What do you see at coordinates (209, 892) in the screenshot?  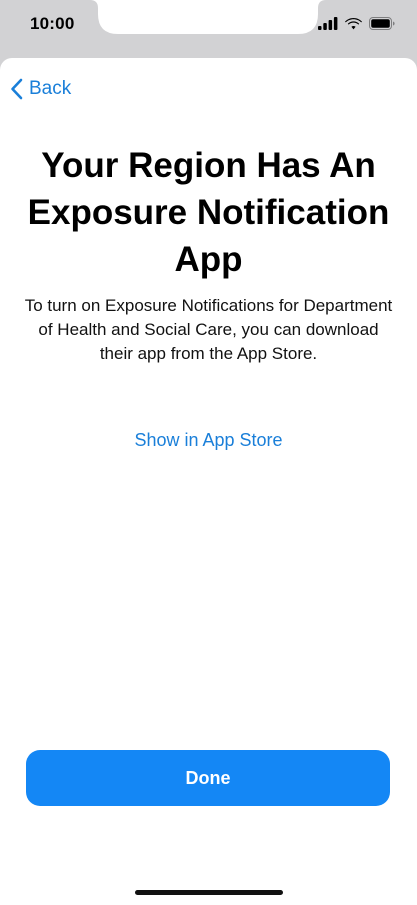 I see `home-indicator` at bounding box center [209, 892].